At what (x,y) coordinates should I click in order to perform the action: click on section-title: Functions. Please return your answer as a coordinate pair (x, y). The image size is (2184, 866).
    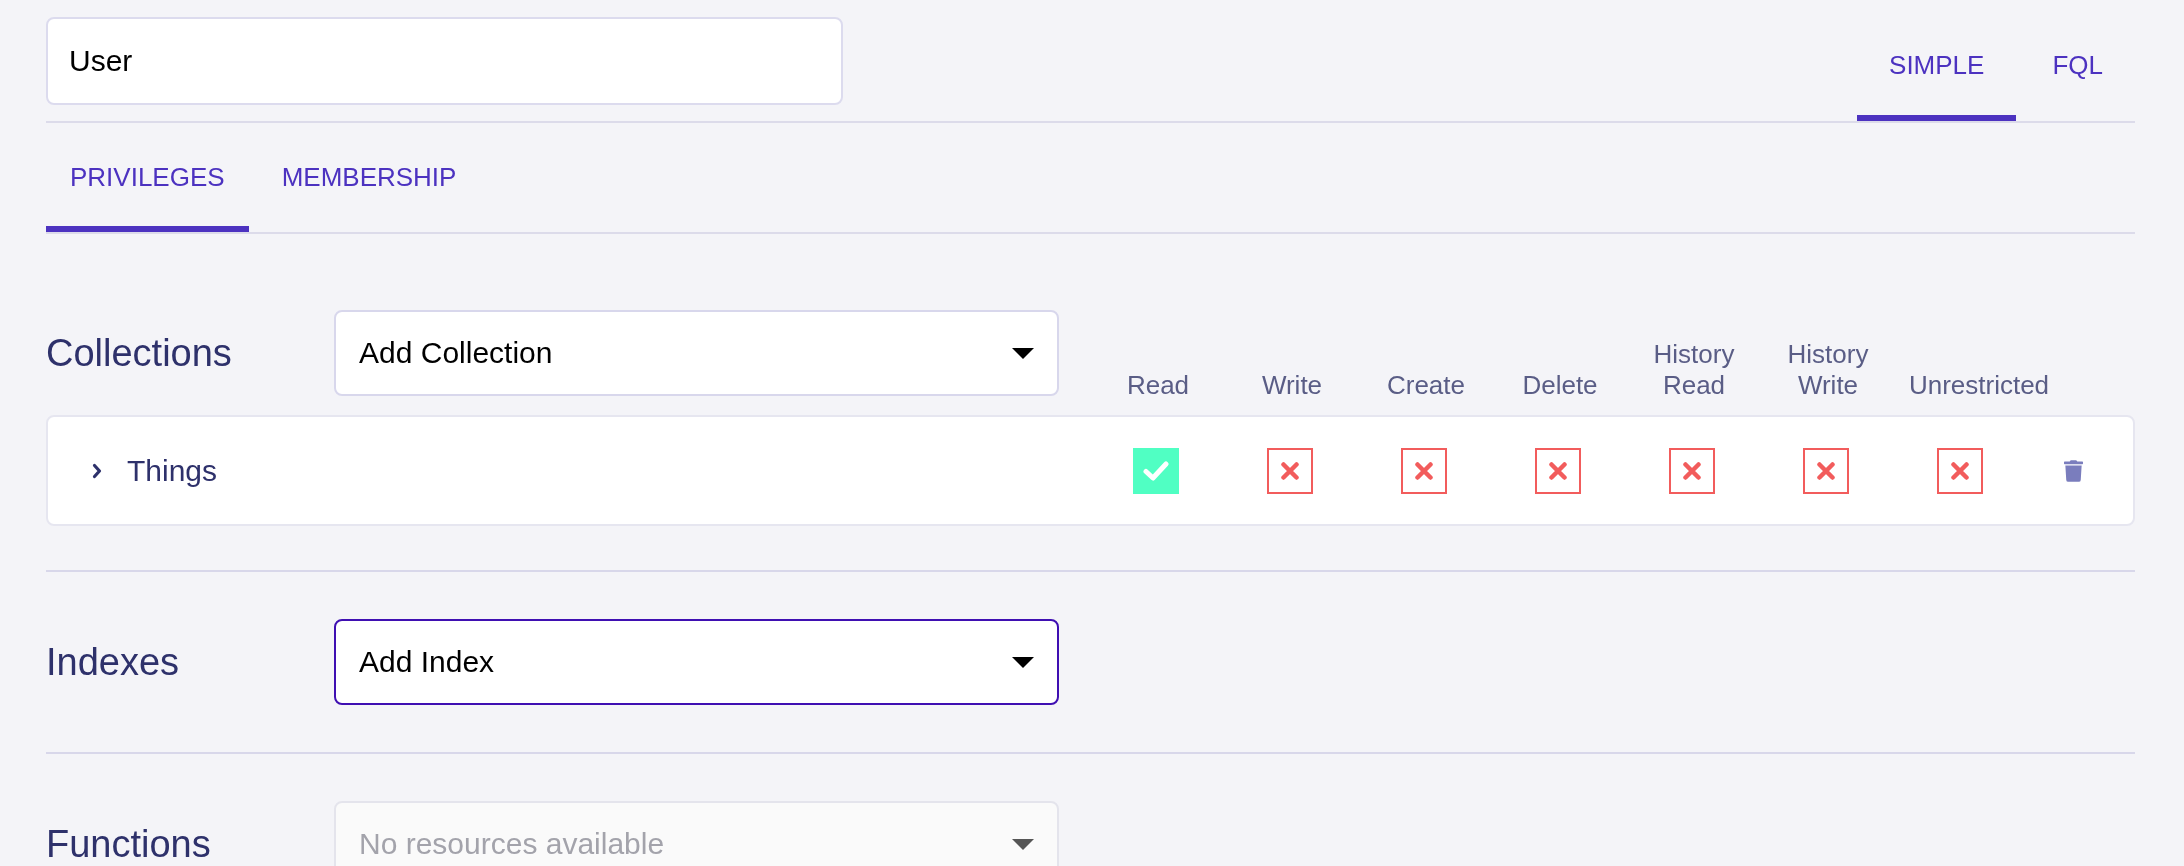
    Looking at the image, I should click on (129, 844).